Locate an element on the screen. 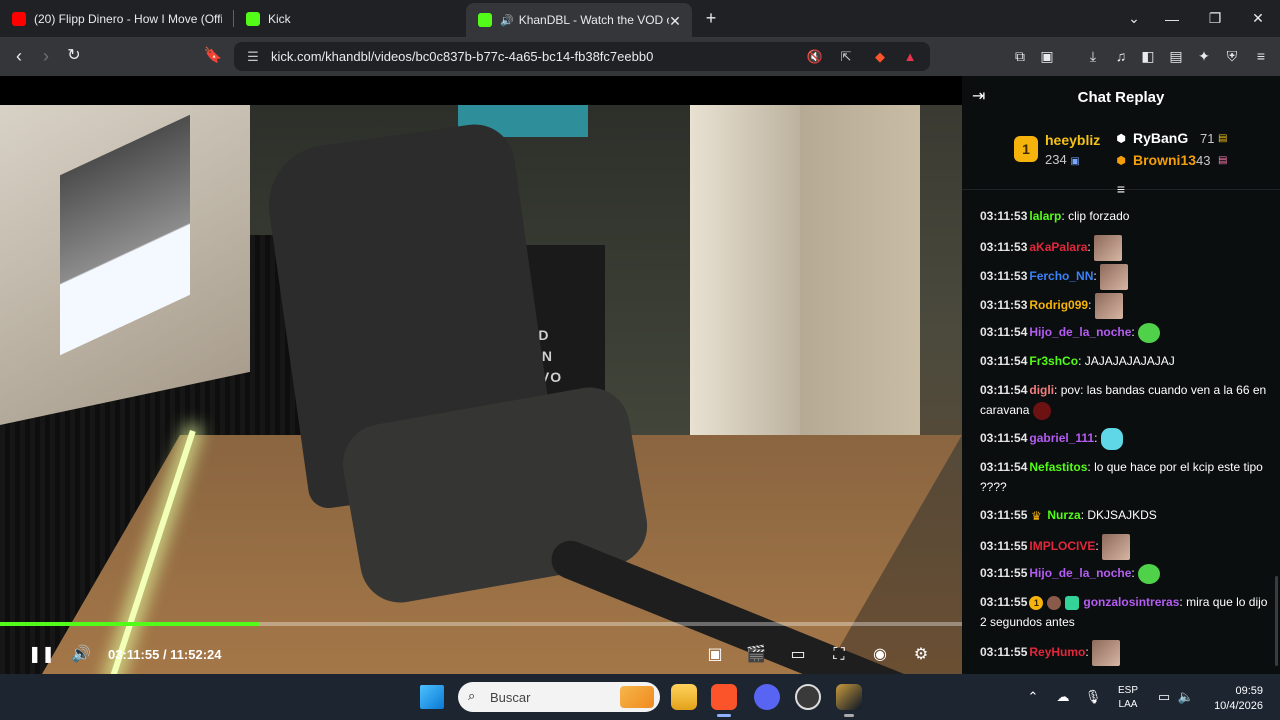 This screenshot has width=1280, height=720. message-username: Nurza is located at coordinates (1063, 515).